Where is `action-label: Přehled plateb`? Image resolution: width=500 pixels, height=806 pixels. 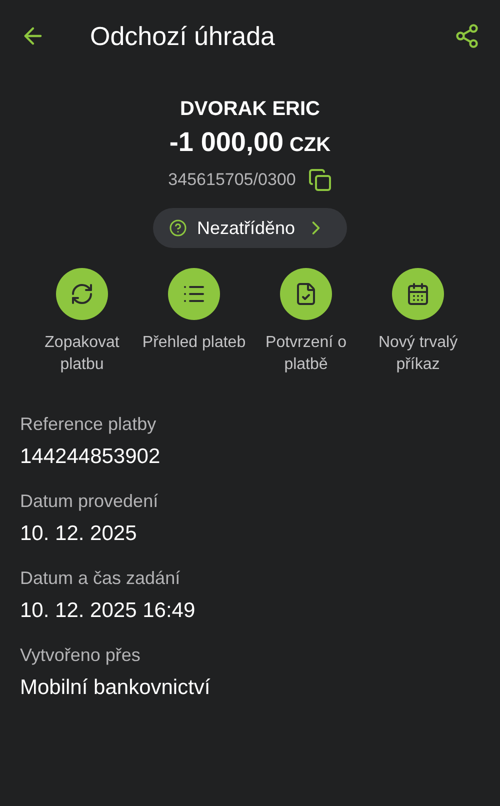 action-label: Přehled plateb is located at coordinates (194, 343).